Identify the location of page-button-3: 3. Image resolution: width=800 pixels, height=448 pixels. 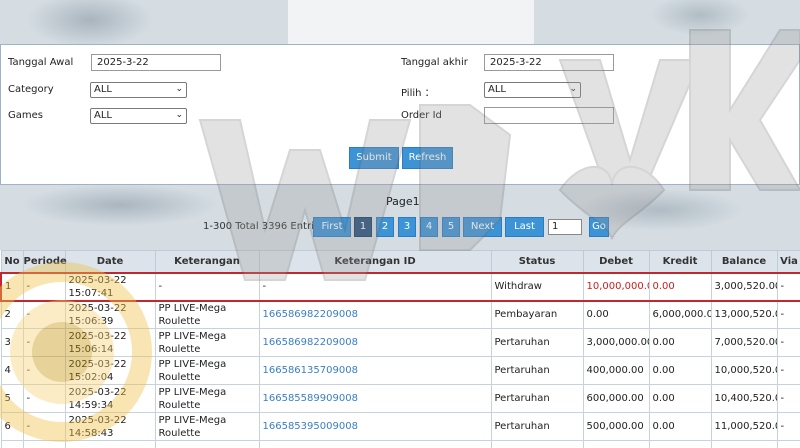
(407, 227).